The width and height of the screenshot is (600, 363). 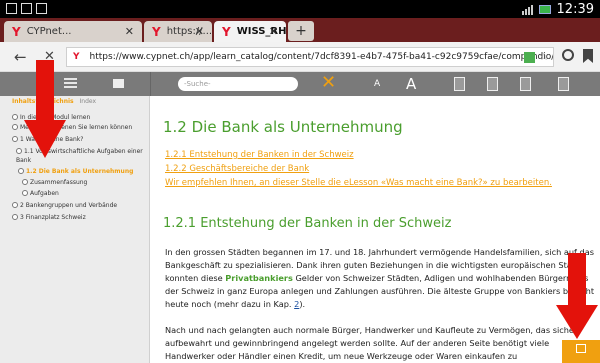 What do you see at coordinates (377, 84) in the screenshot?
I see `font-decrease-button: A` at bounding box center [377, 84].